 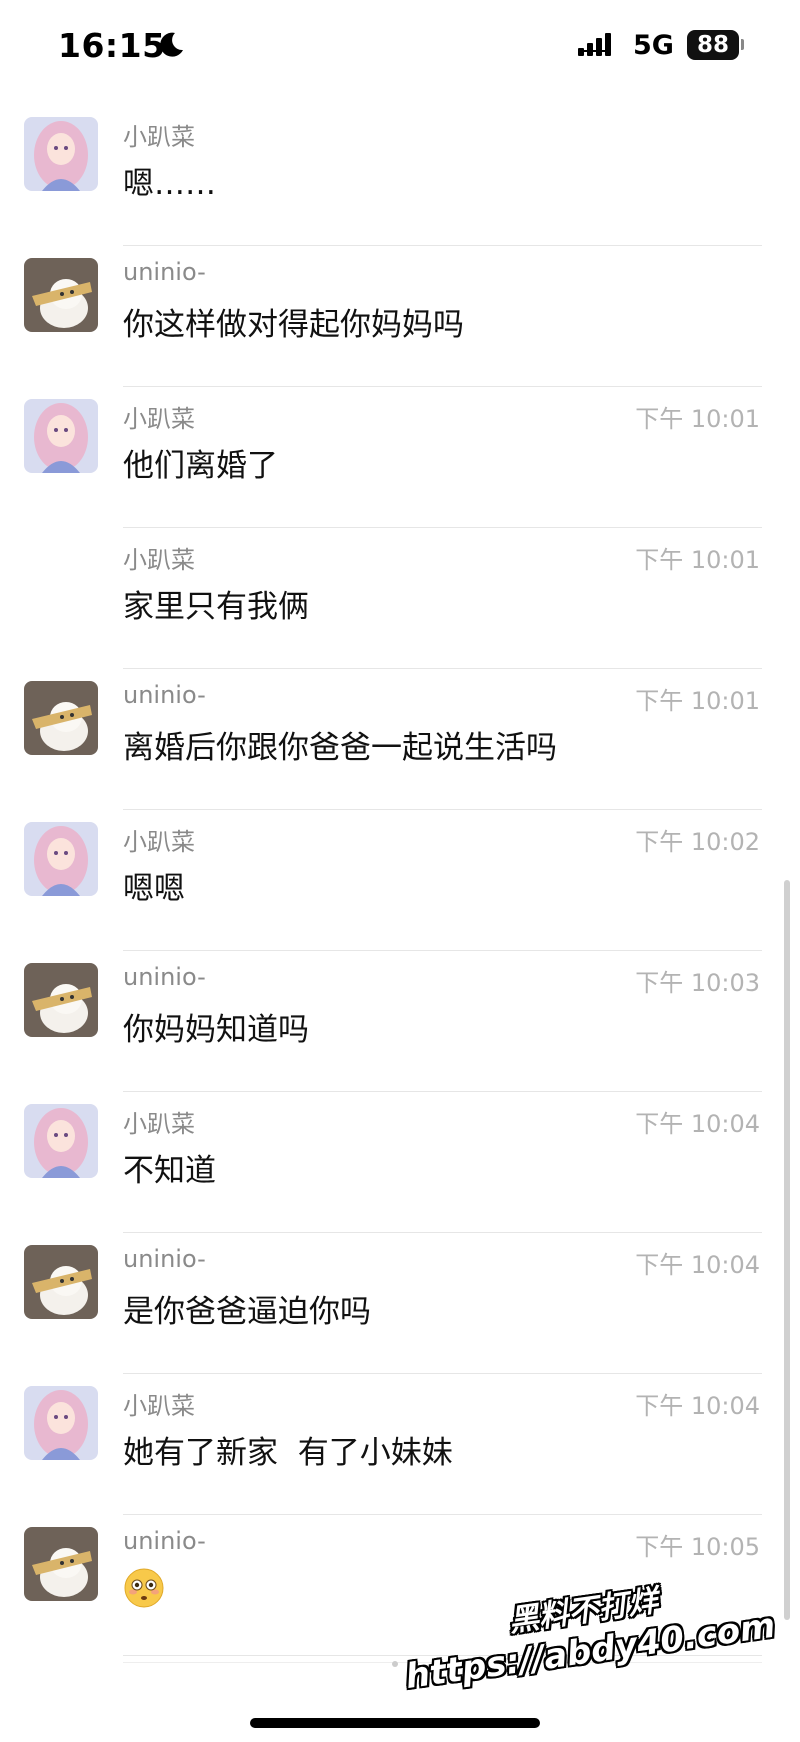 What do you see at coordinates (400, 880) in the screenshot?
I see `message-row: 小趴菜 下午 10:02 嗯嗯` at bounding box center [400, 880].